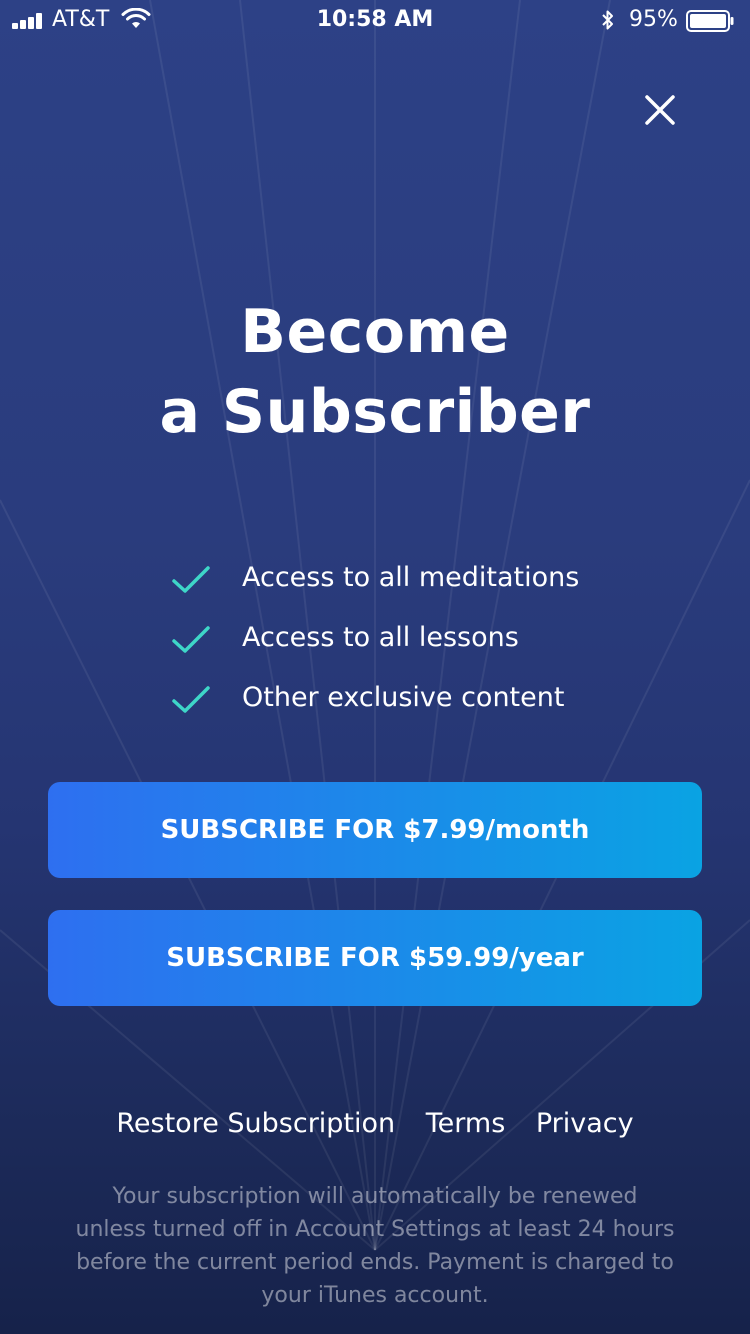  Describe the element at coordinates (375, 830) in the screenshot. I see `subscribe-monthly-button: SUBSCRIBE FOR $7.99/month` at that location.